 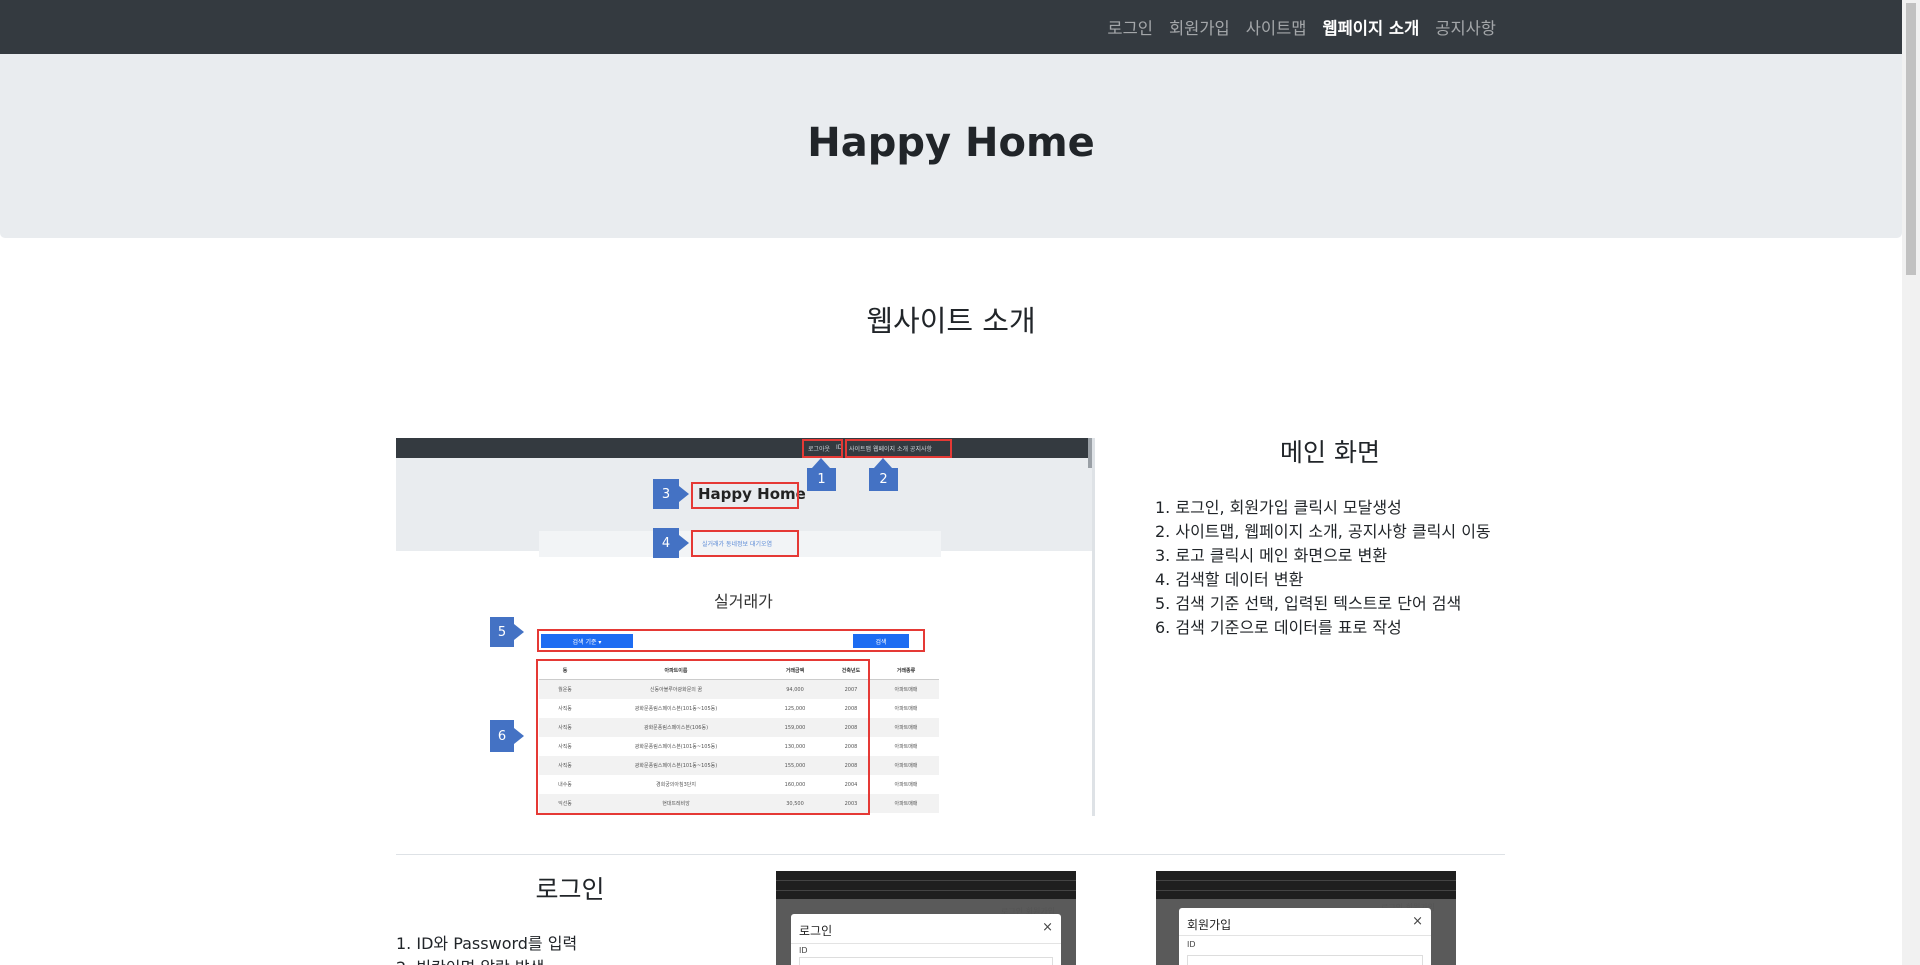 What do you see at coordinates (926, 961) in the screenshot?
I see `login-modal-id-input` at bounding box center [926, 961].